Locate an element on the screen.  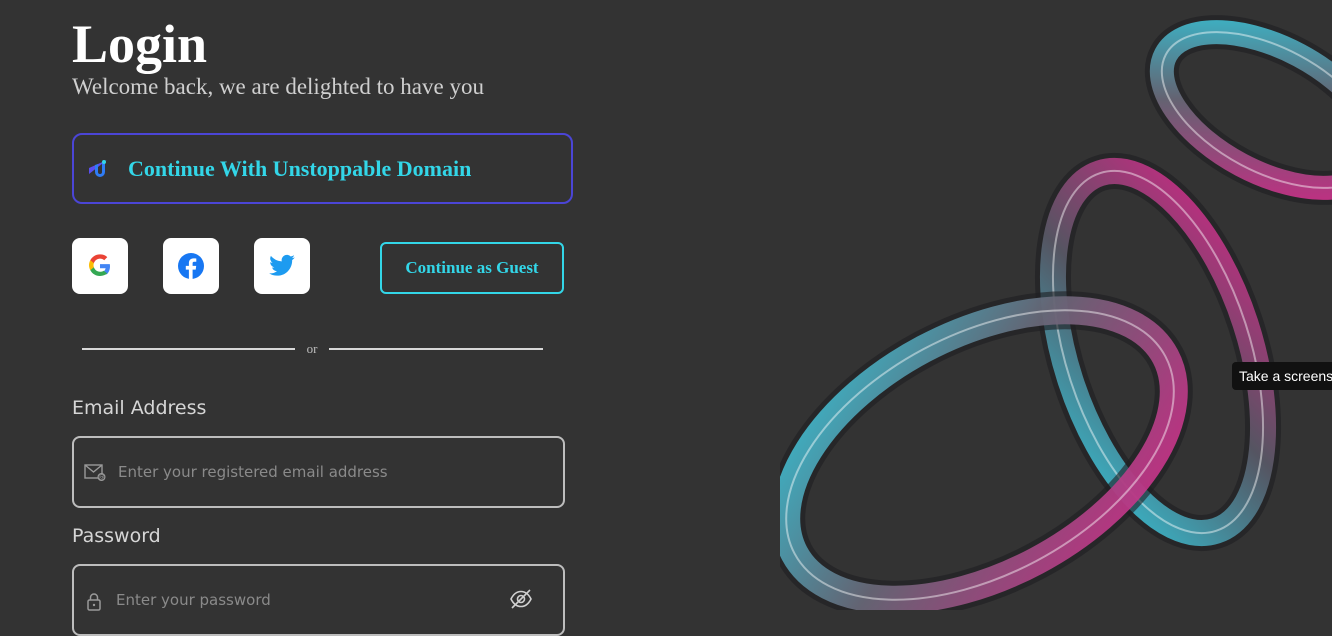
google-login-button is located at coordinates (100, 266).